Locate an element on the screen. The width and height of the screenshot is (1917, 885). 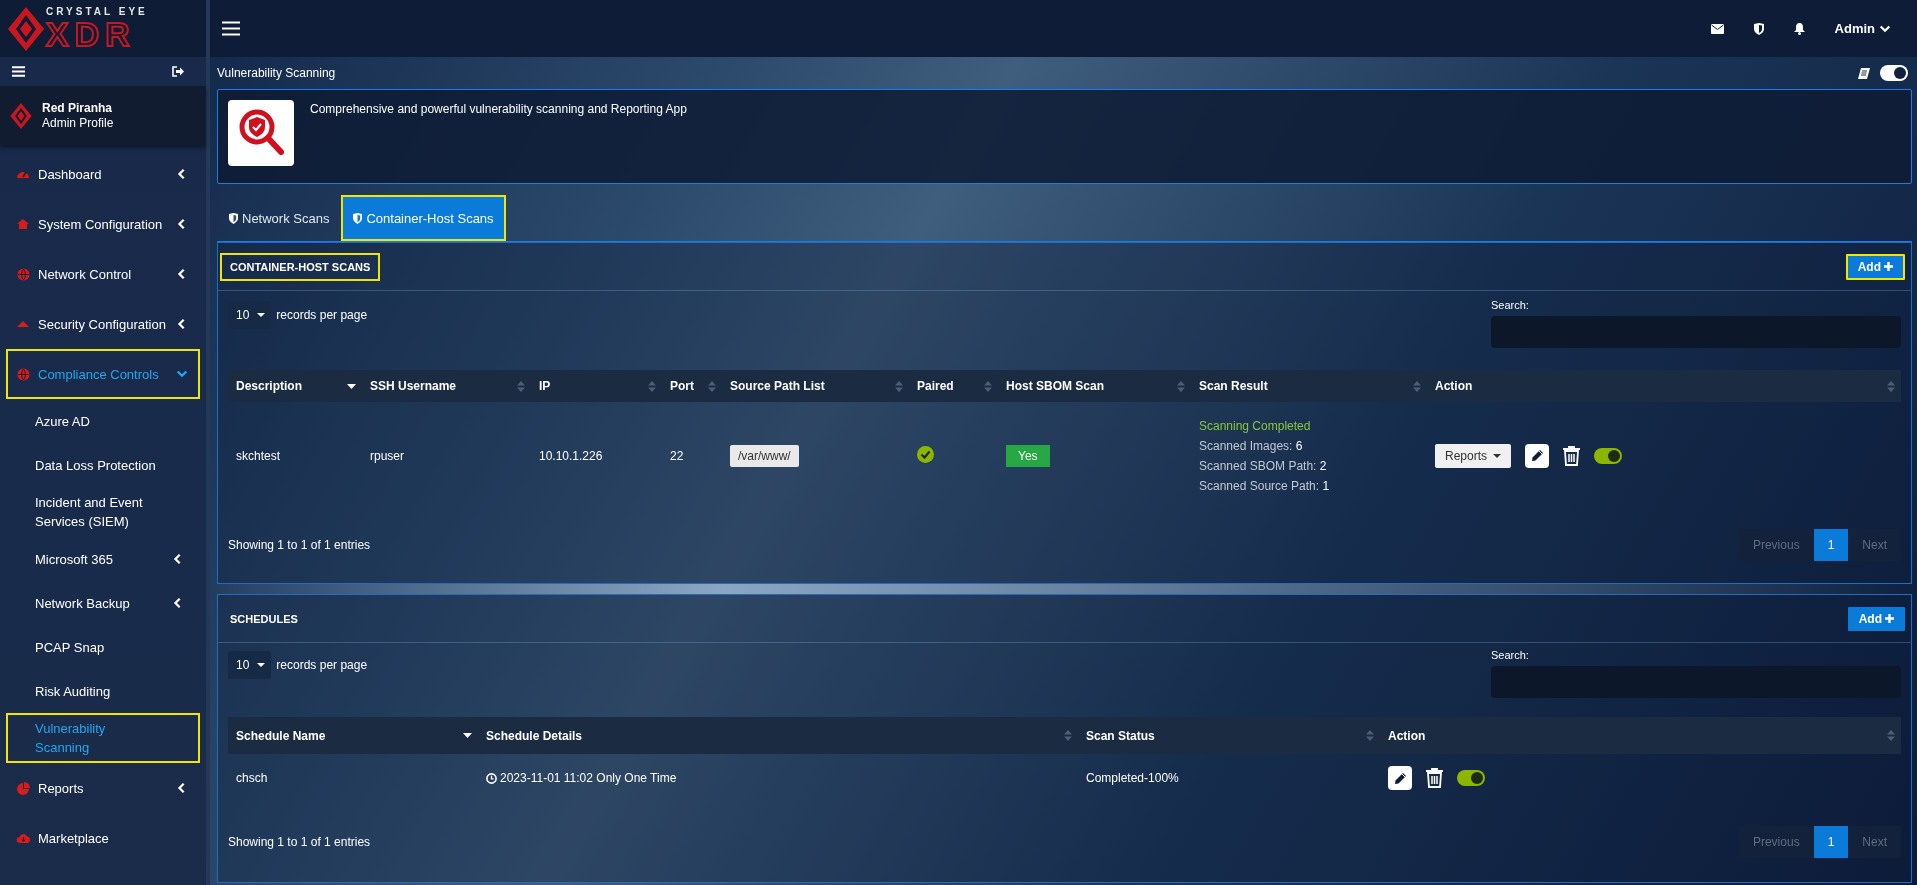
tab: Container-Host Scans is located at coordinates (423, 218).